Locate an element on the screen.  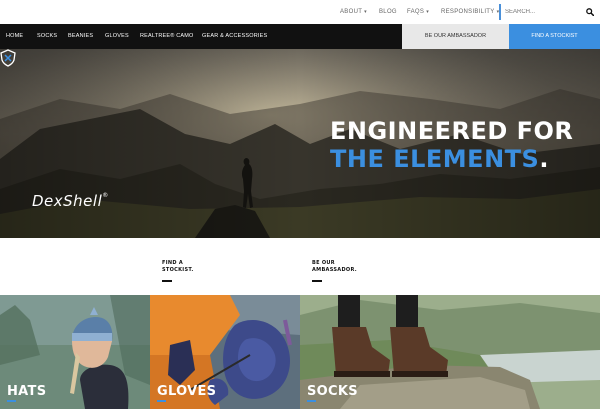
logo-registered-mark: ® is located at coordinates (105, 195).